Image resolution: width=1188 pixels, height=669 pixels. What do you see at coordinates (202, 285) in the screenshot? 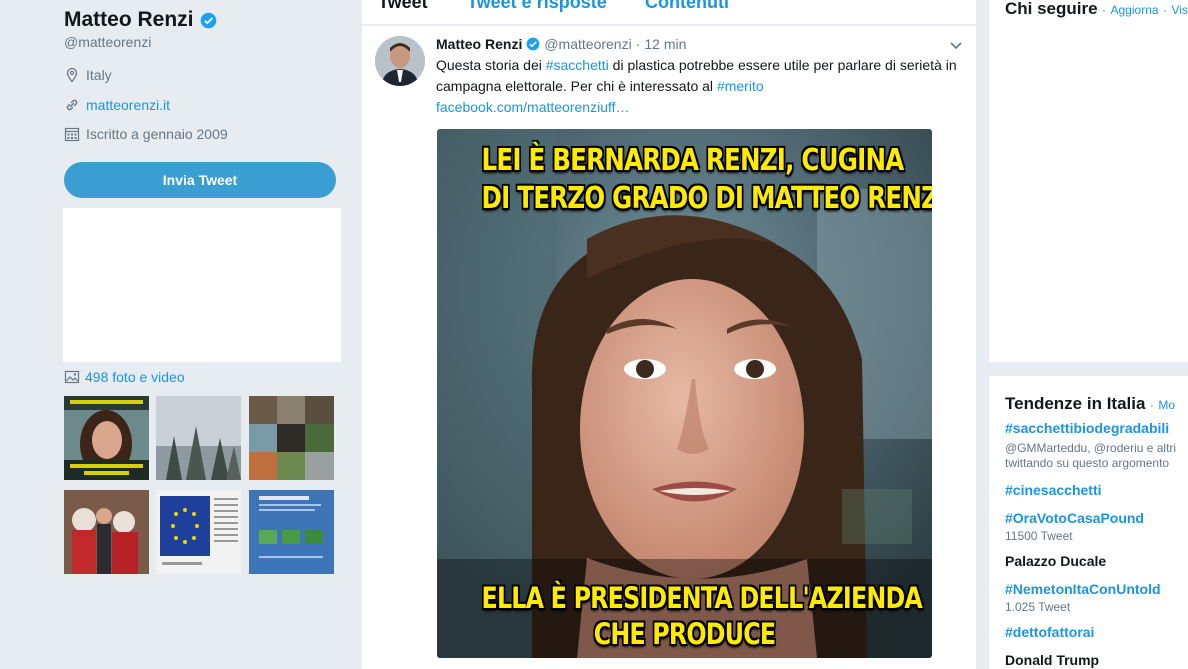
I see `profile-widget-placeholder` at bounding box center [202, 285].